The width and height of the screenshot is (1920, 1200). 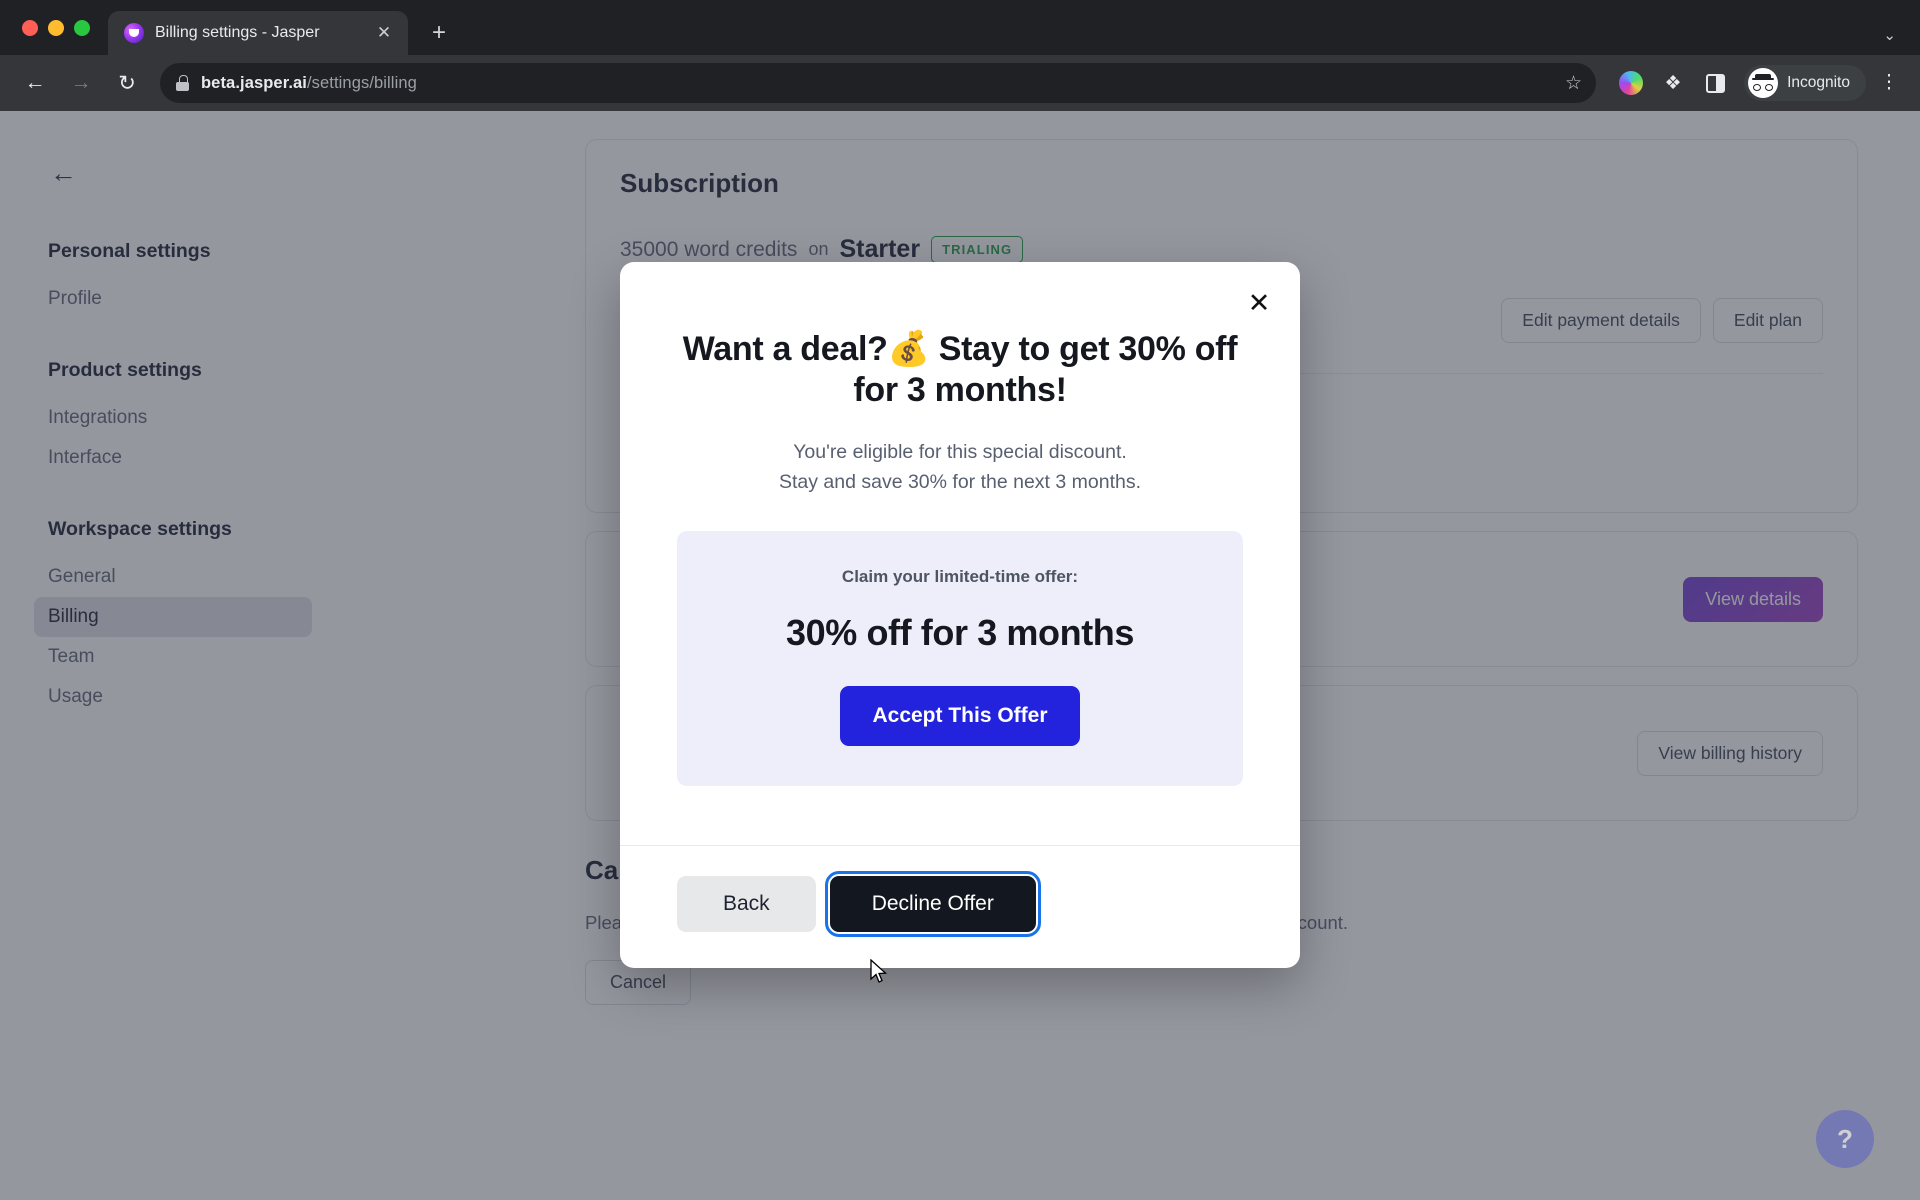 I want to click on url-path: /settings/billing, so click(x=361, y=82).